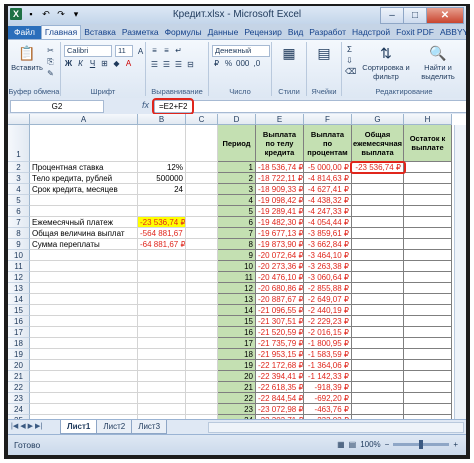  I want to click on param-value: 12%, so click(162, 167).